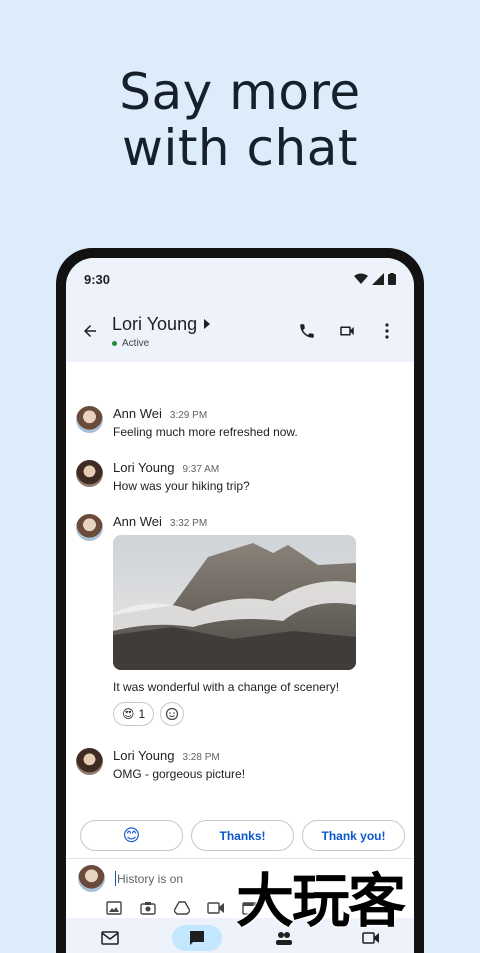 This screenshot has width=480, height=953. I want to click on watermark-logo: 大玩客, so click(321, 901).